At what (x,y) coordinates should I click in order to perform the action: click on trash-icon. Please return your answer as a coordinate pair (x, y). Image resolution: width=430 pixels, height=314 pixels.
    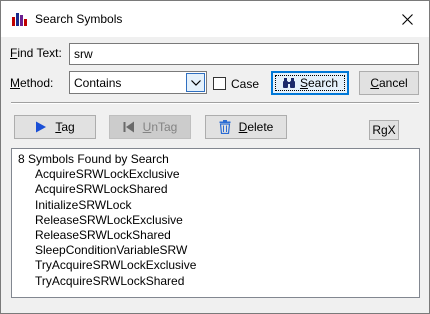
    Looking at the image, I should click on (225, 127).